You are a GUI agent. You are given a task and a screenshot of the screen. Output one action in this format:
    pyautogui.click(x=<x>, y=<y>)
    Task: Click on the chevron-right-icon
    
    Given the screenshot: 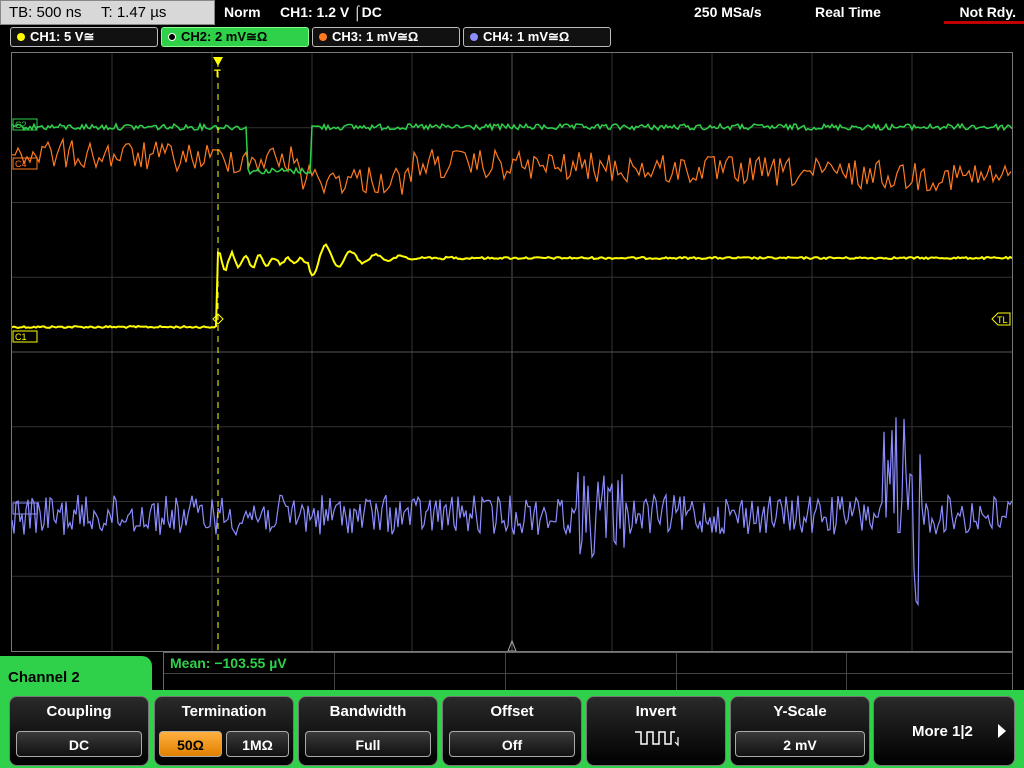 What is the action you would take?
    pyautogui.click(x=1002, y=731)
    